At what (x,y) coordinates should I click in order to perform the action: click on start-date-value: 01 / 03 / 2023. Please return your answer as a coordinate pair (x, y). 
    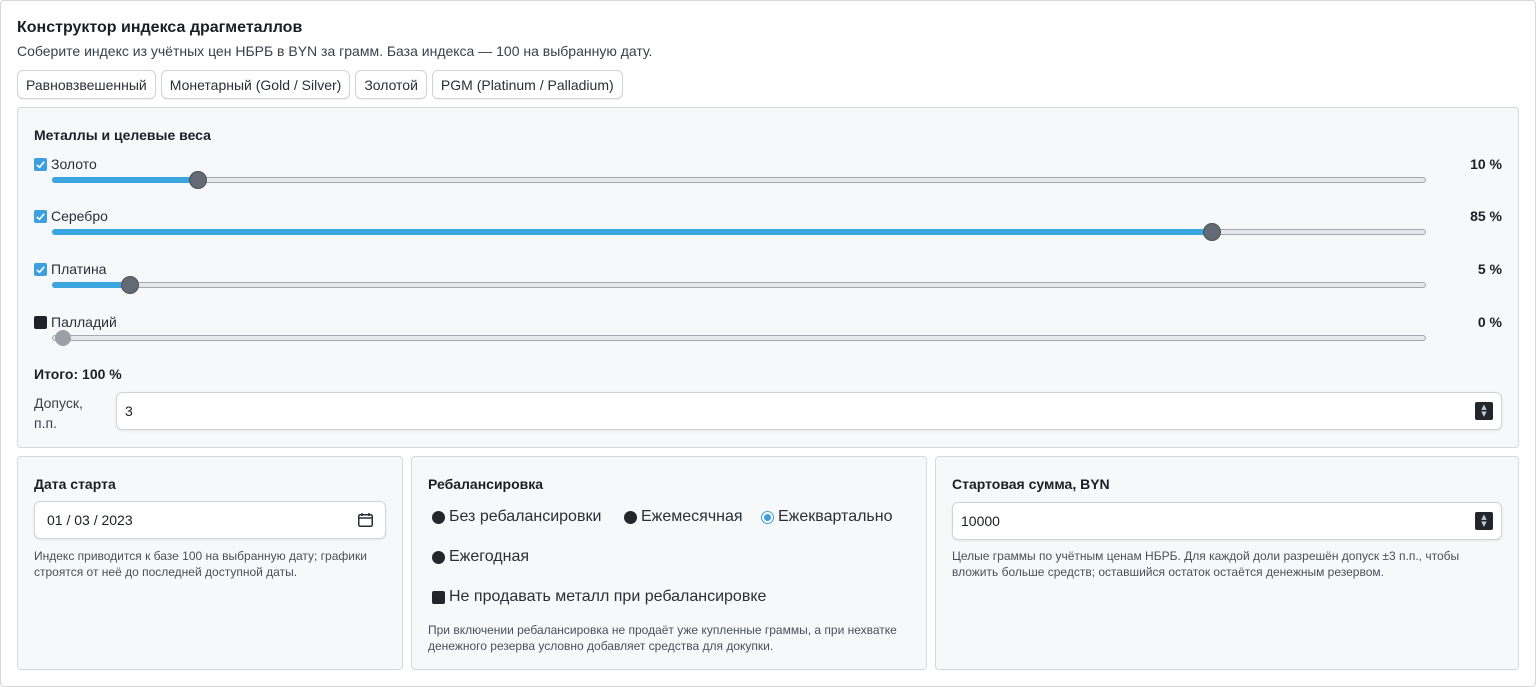
    Looking at the image, I should click on (90, 520).